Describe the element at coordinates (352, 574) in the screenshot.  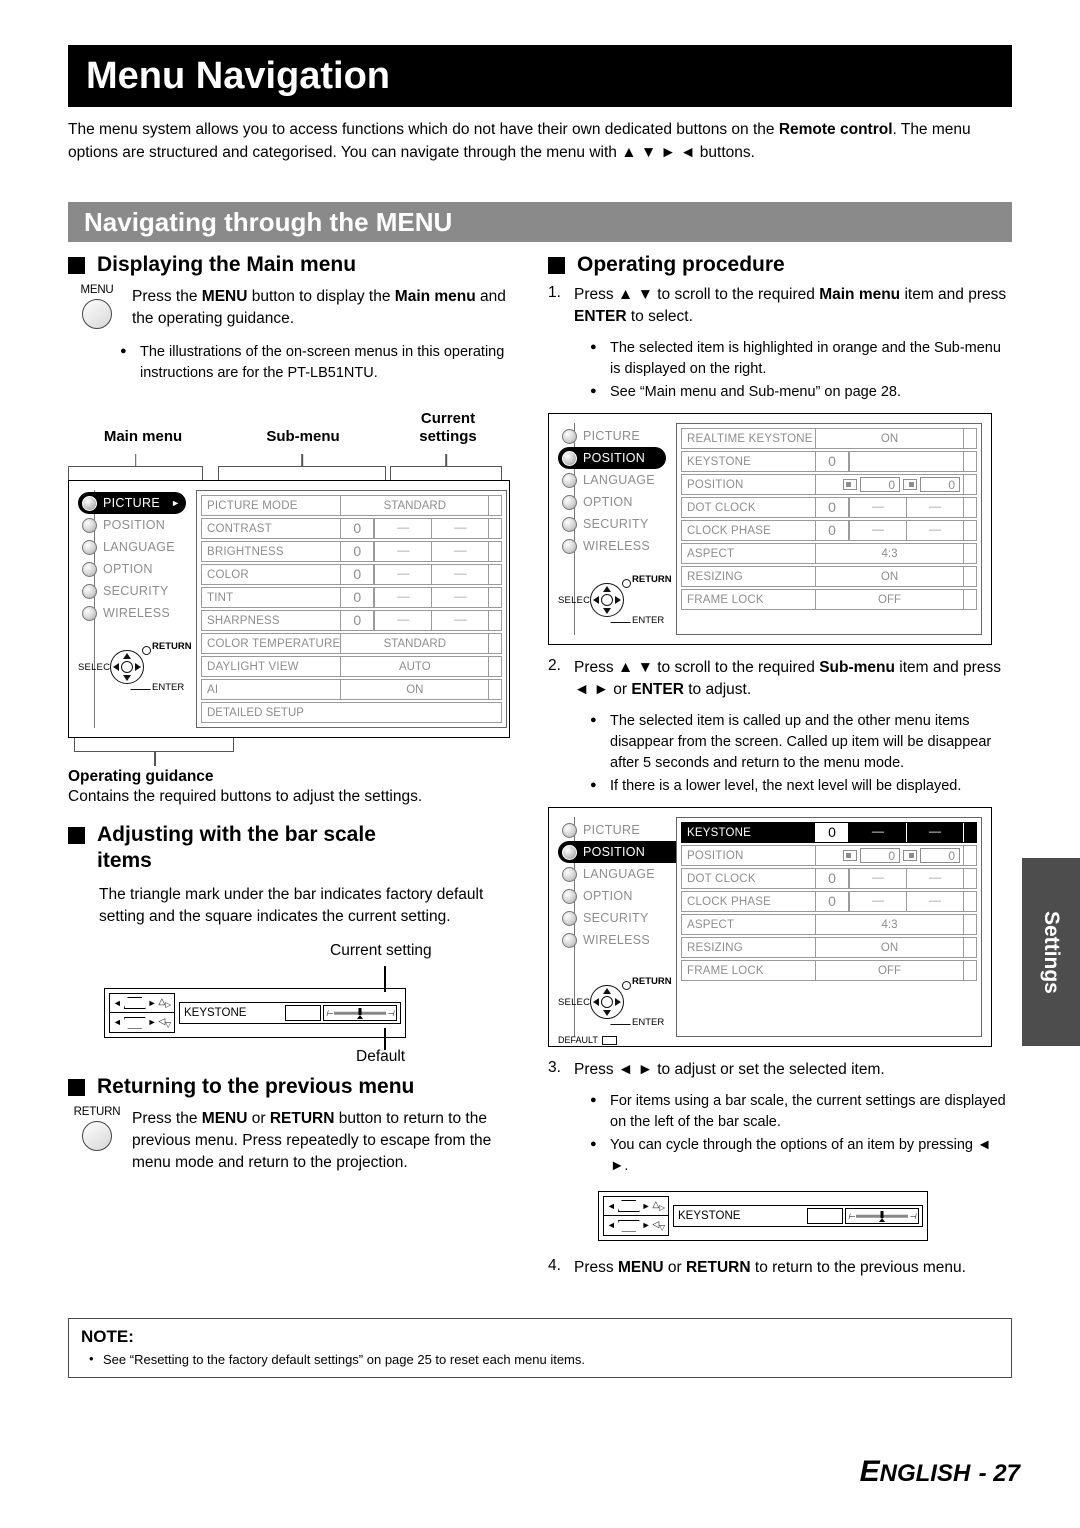
I see `osd-row: COLOR 0 –– ––` at that location.